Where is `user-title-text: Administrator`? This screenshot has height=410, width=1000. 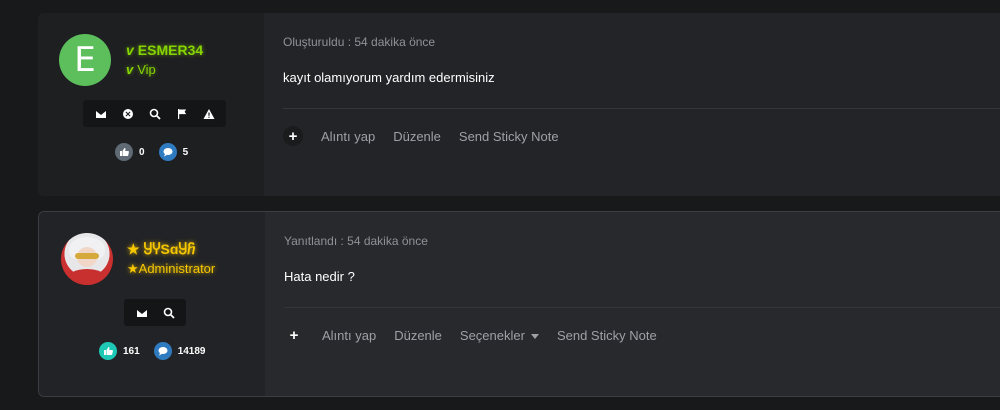
user-title-text: Administrator is located at coordinates (177, 268).